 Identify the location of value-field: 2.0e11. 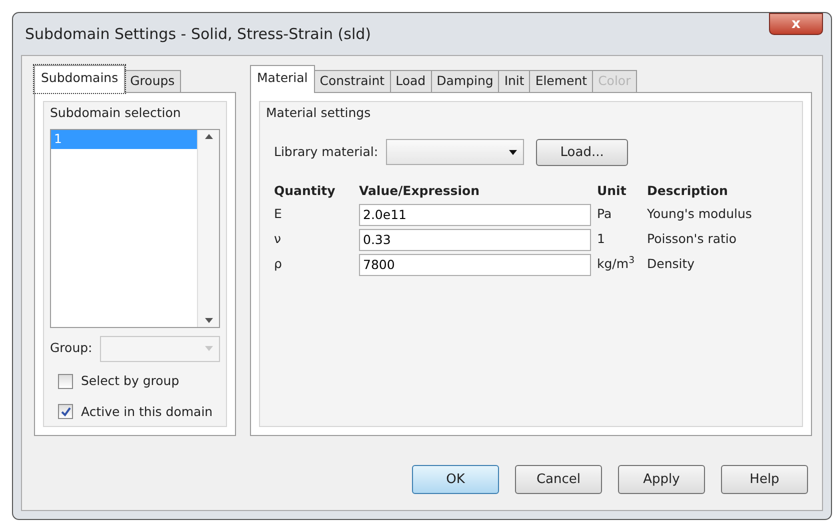
(475, 215).